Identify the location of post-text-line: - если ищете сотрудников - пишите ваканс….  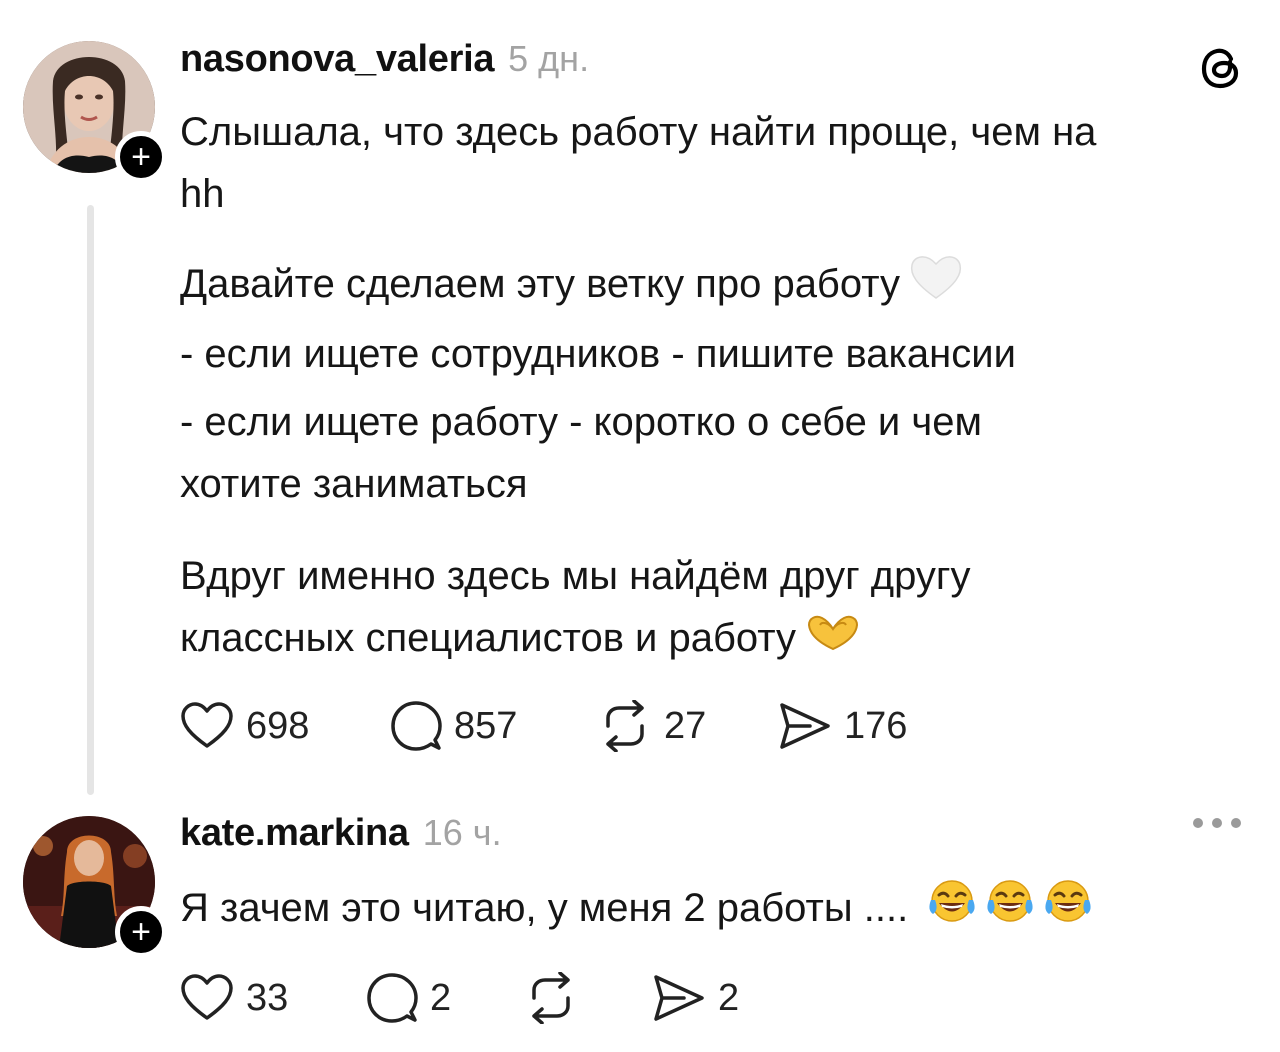
(598, 354).